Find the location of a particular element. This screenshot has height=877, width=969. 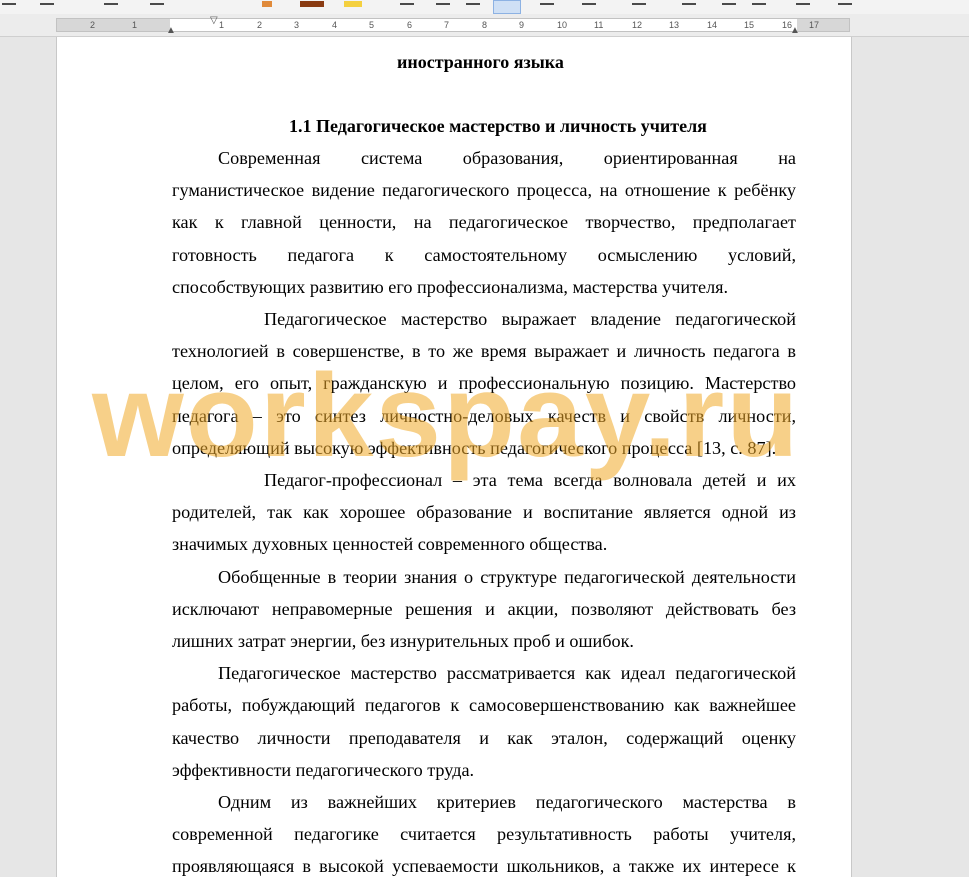

ruler-number: 15 is located at coordinates (749, 25).